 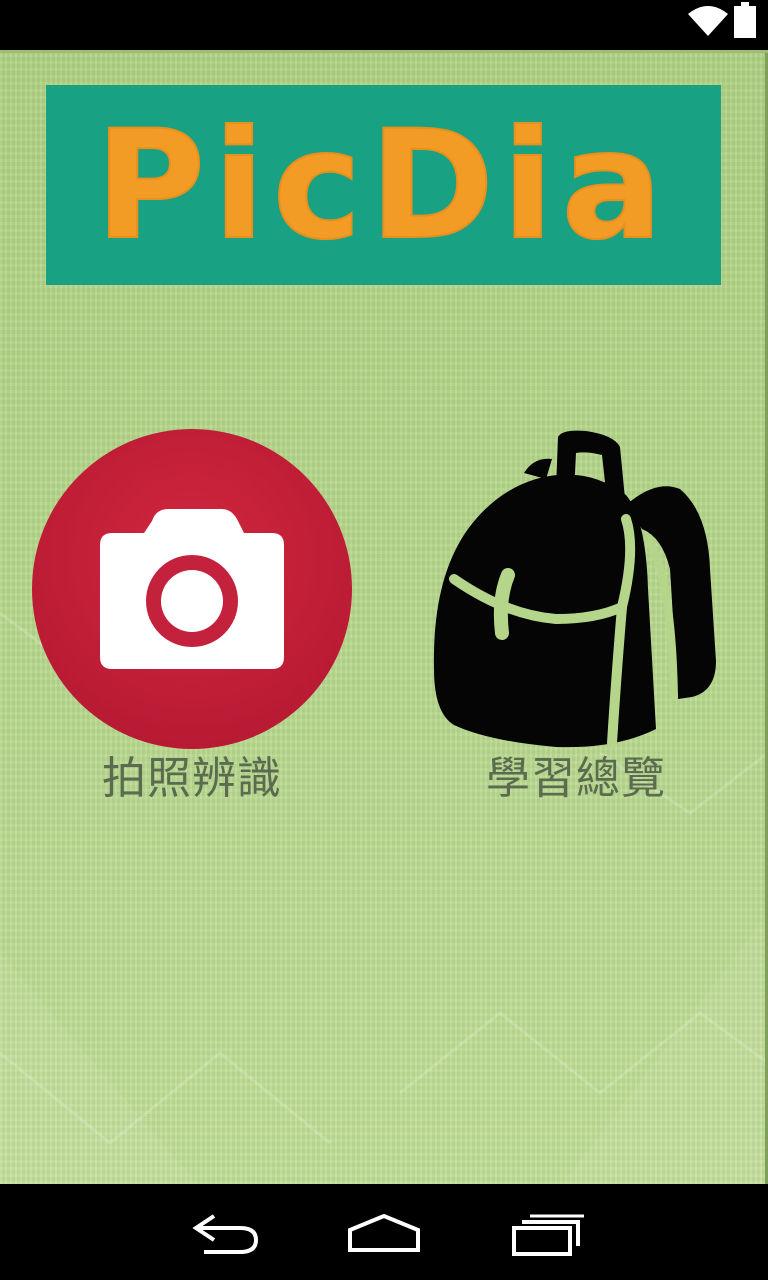 I want to click on logo-text: PicDia, so click(x=382, y=186).